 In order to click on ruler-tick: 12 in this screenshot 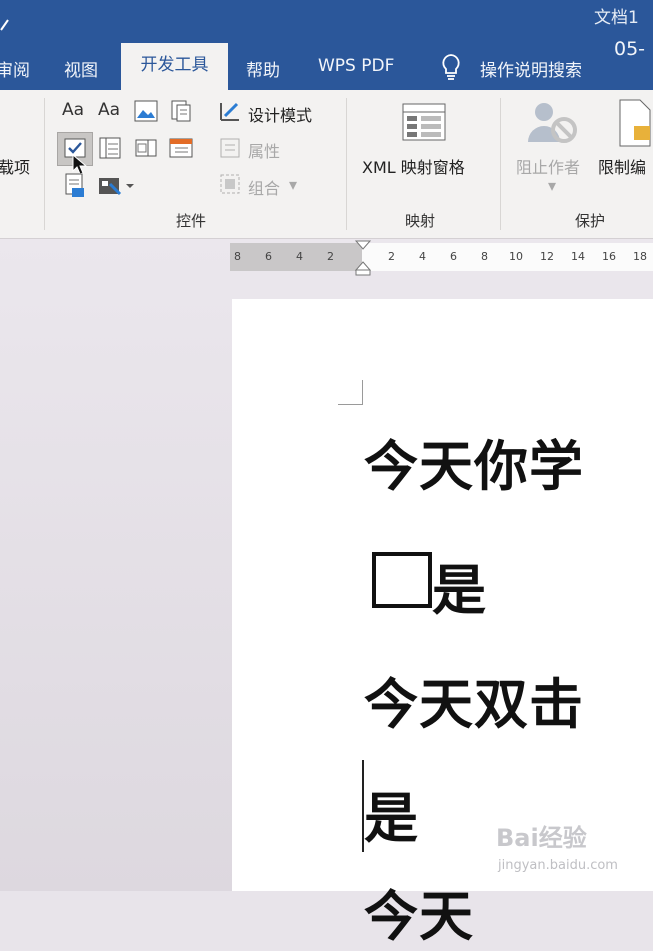, I will do `click(547, 256)`.